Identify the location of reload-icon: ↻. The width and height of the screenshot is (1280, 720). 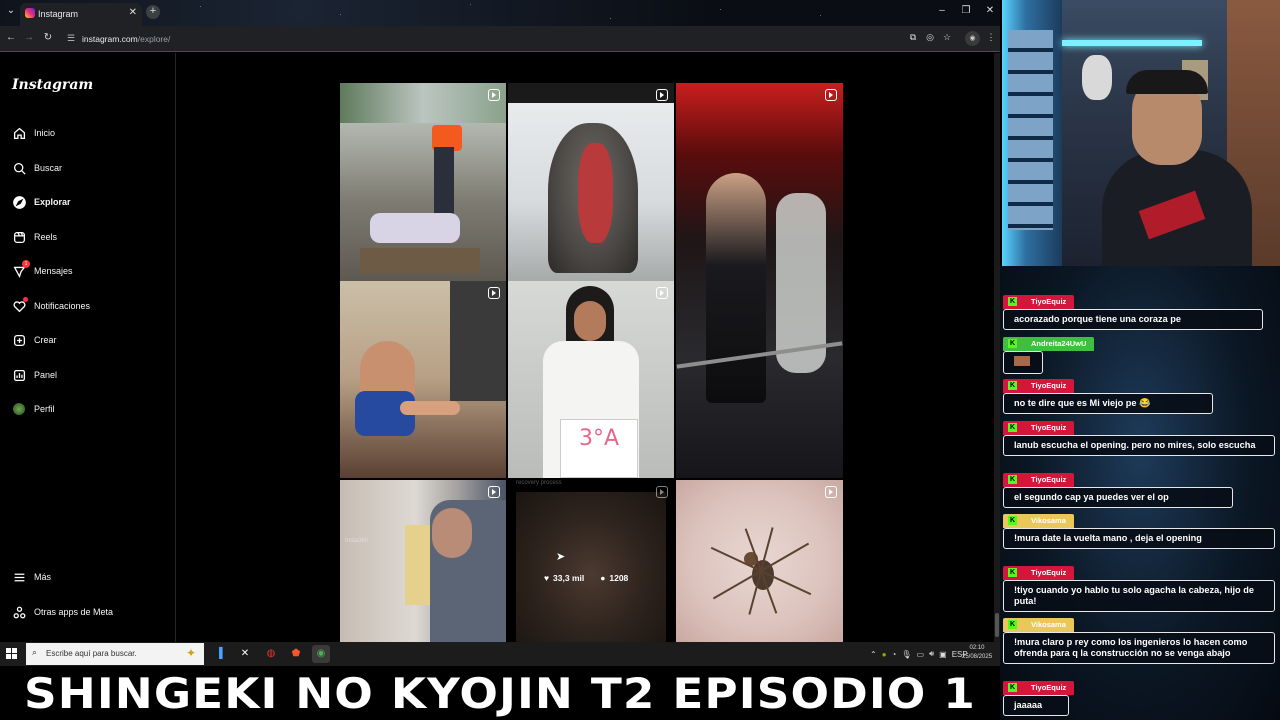
(48, 37).